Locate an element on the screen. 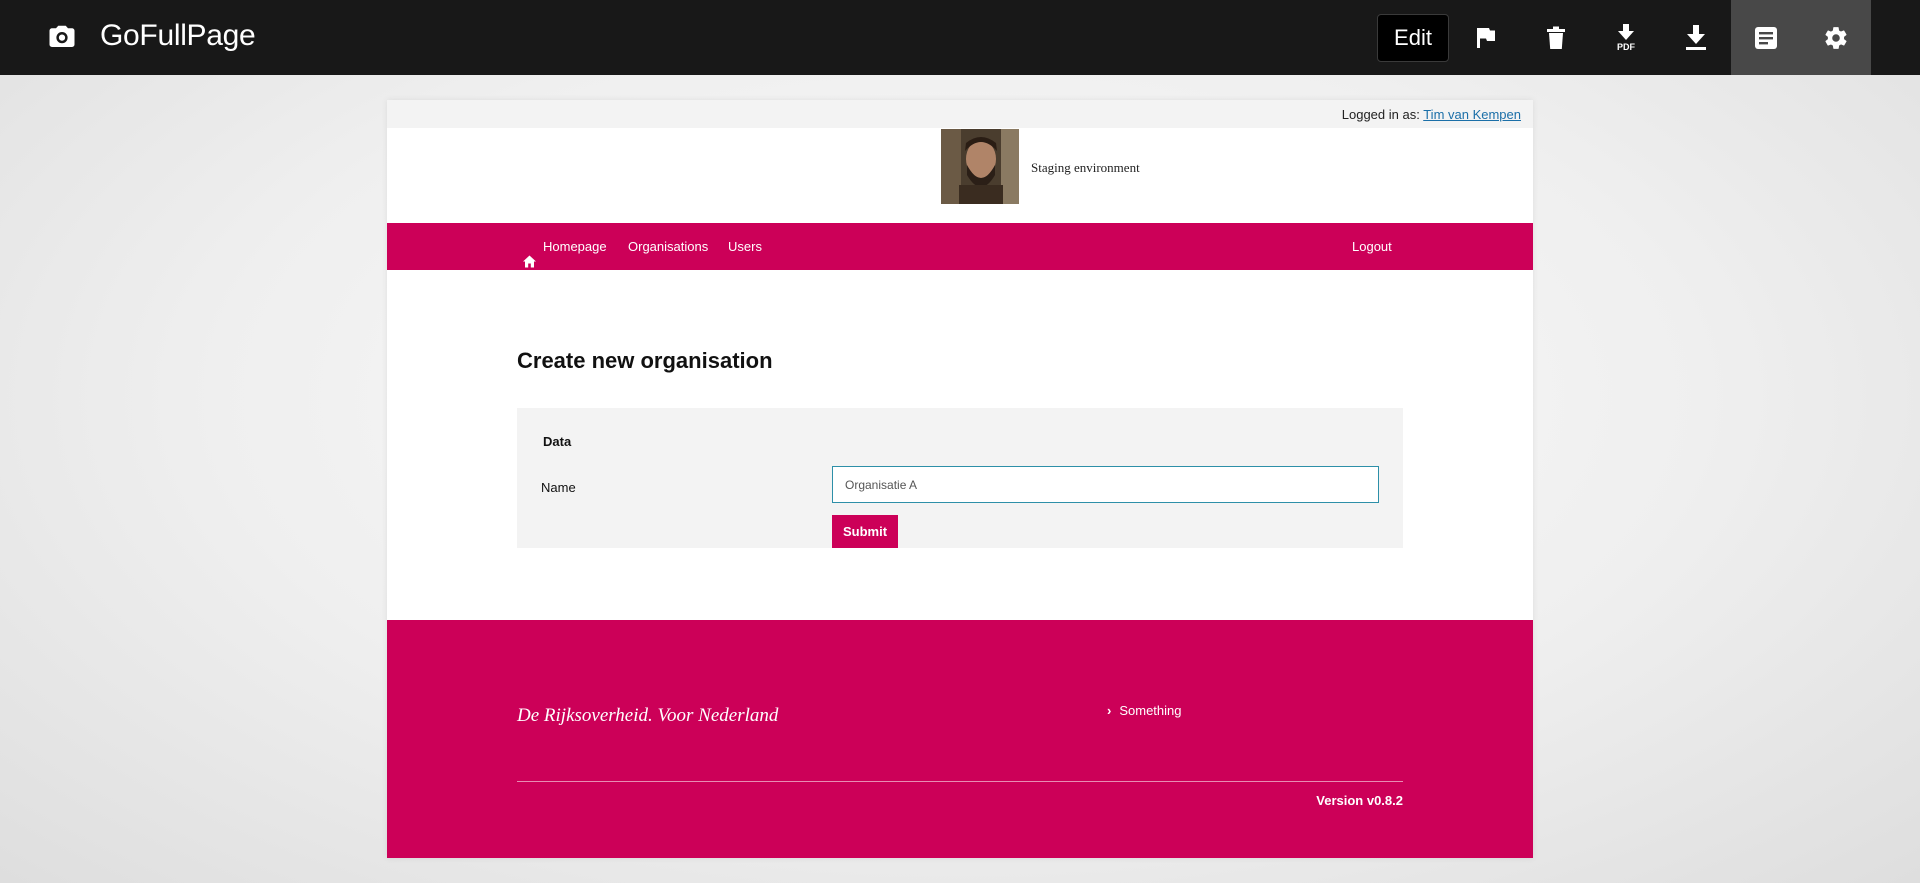  nav-item-organisations: Organisations is located at coordinates (668, 246).